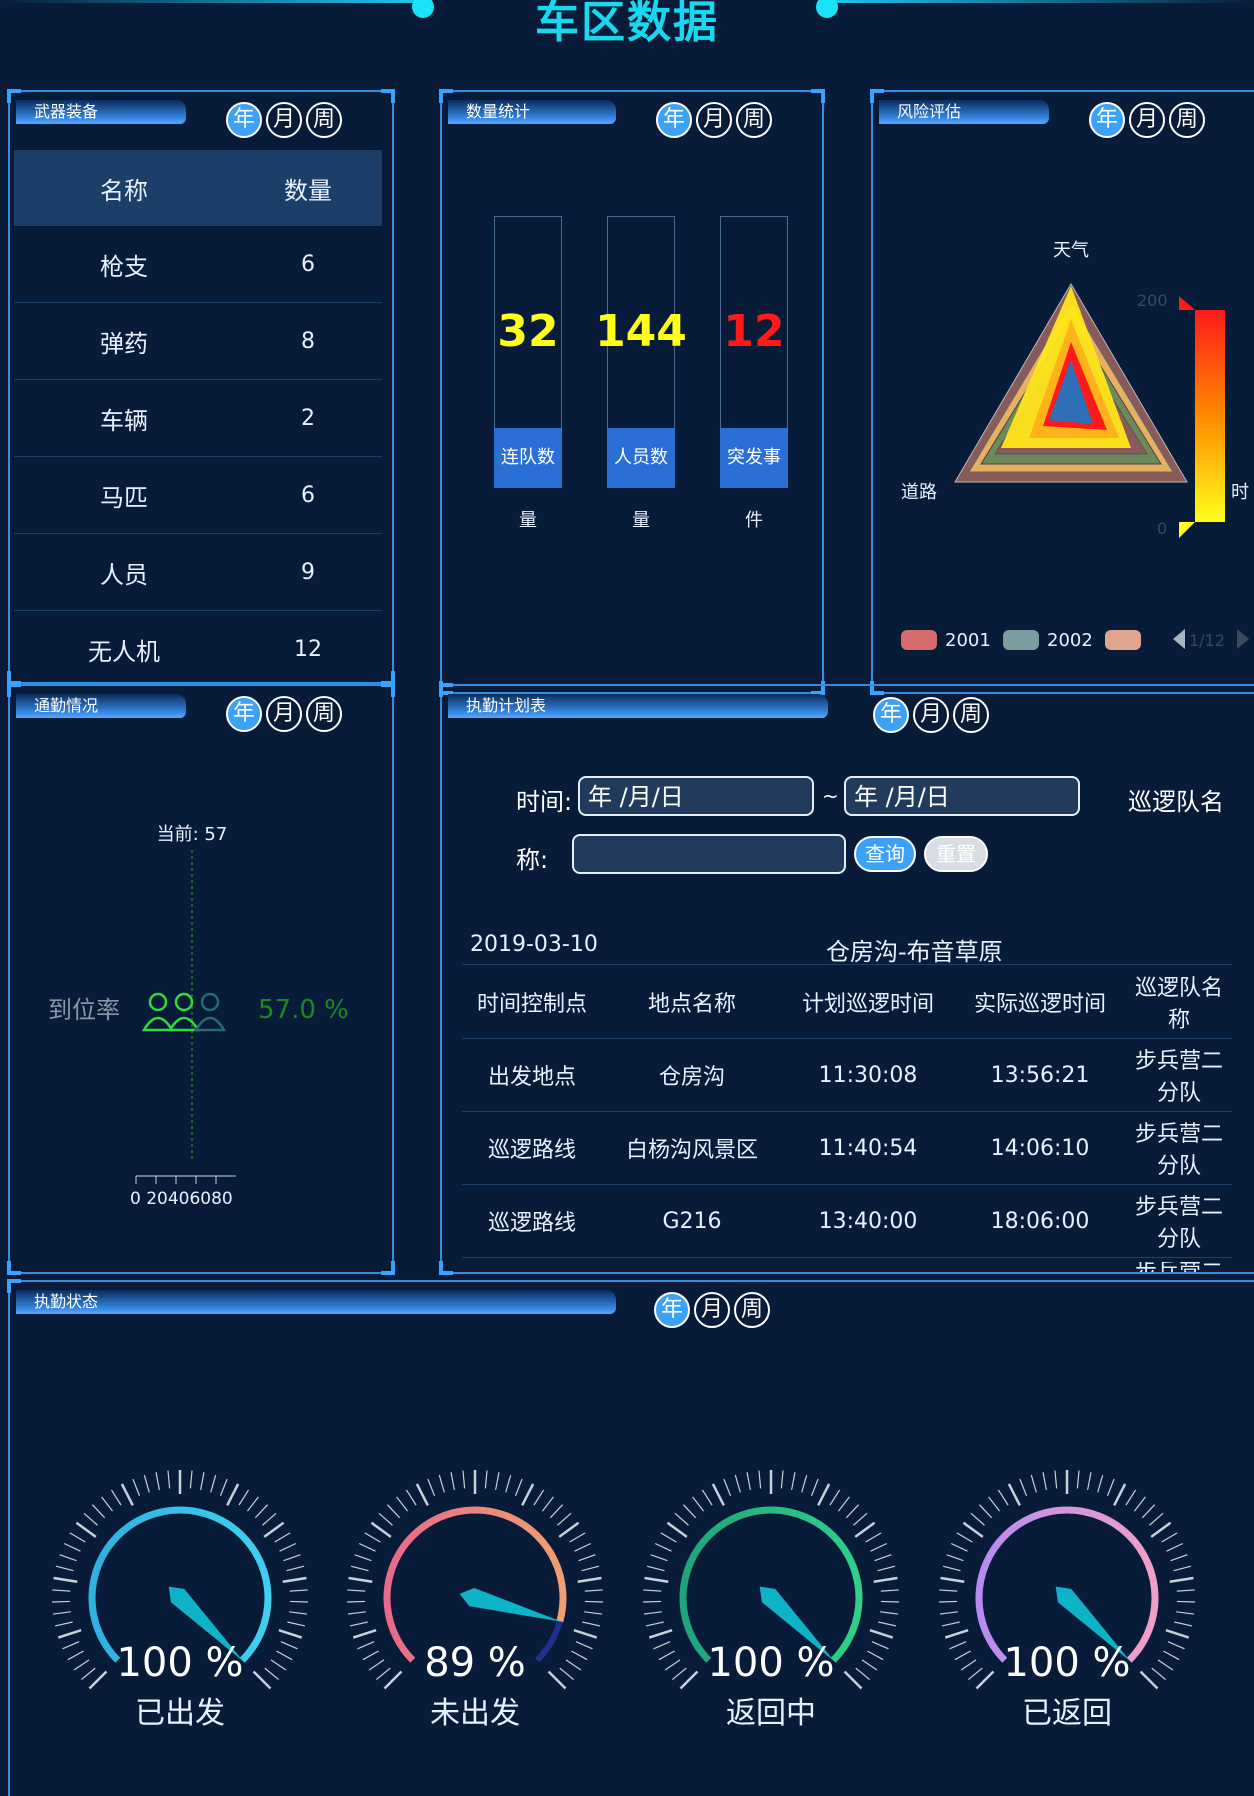 The image size is (1254, 1796). I want to click on date-to-input: 年 /月/日, so click(962, 796).